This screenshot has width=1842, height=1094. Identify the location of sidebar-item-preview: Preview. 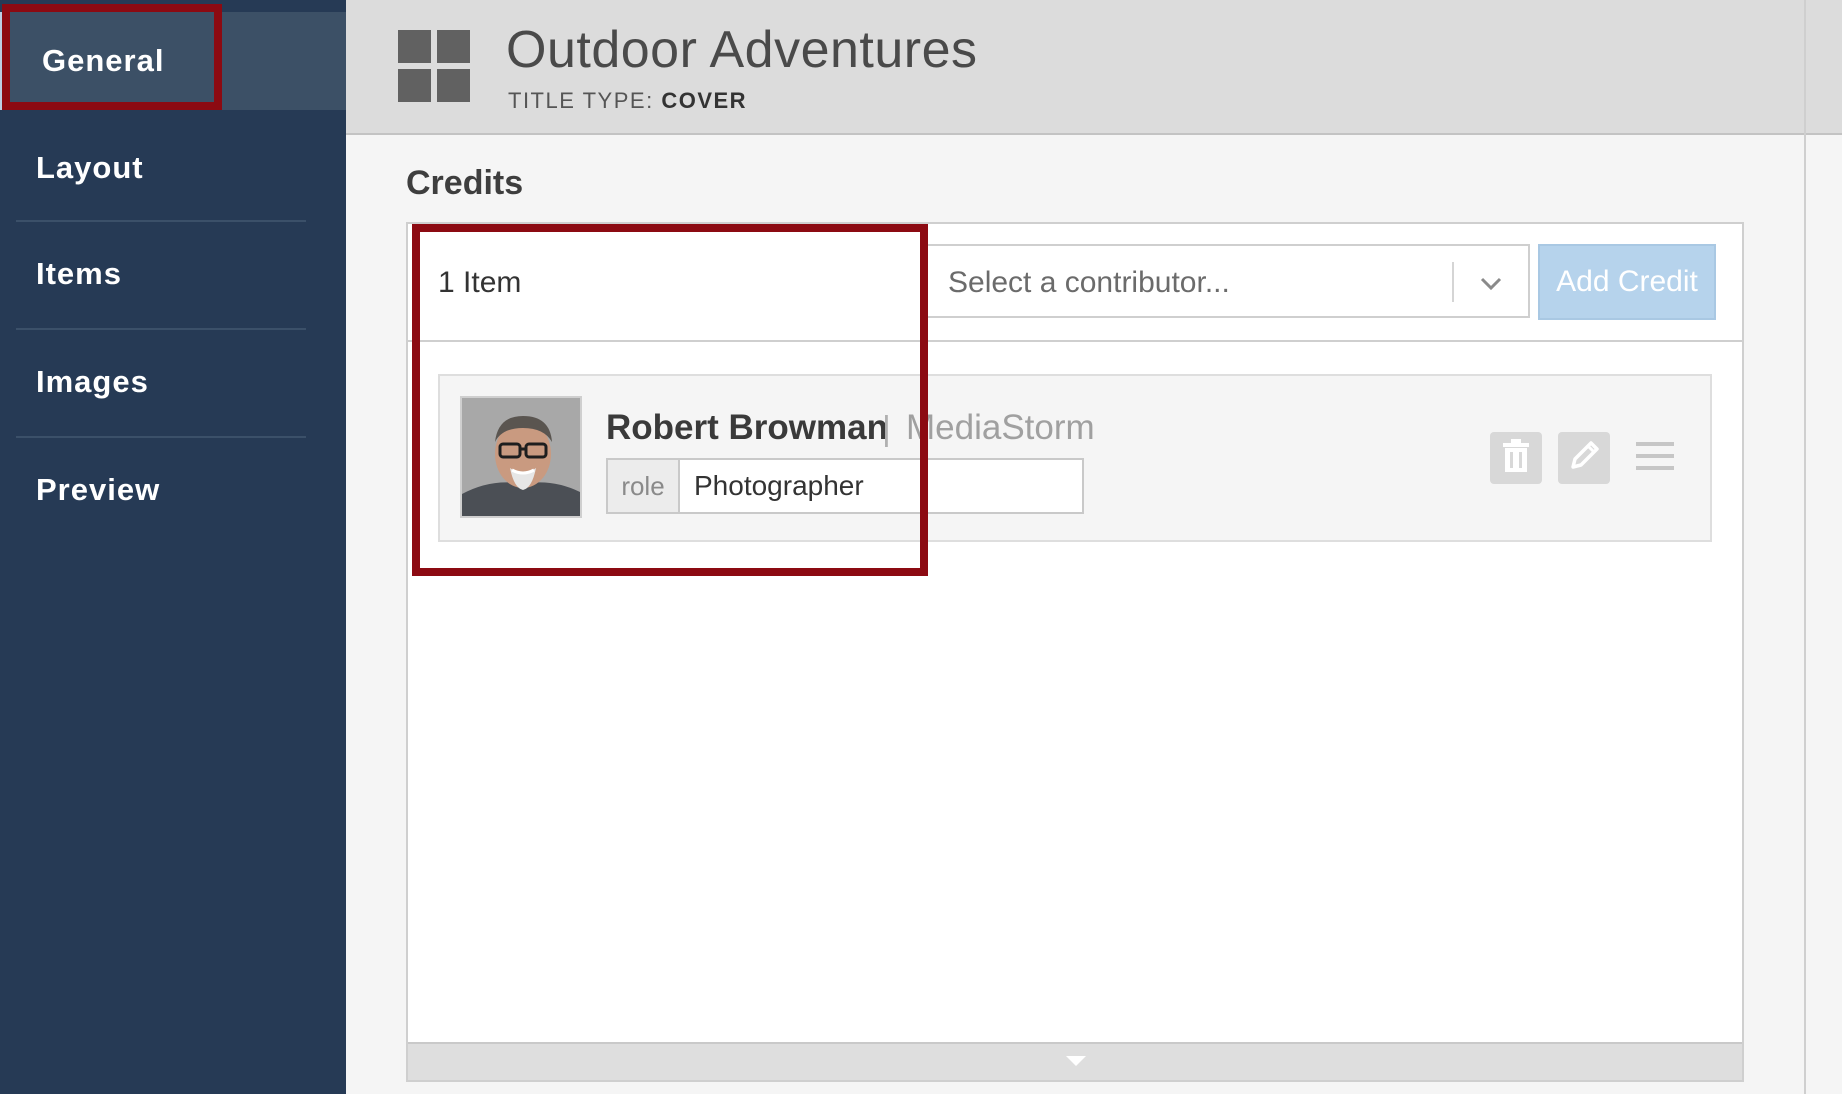
(161, 490).